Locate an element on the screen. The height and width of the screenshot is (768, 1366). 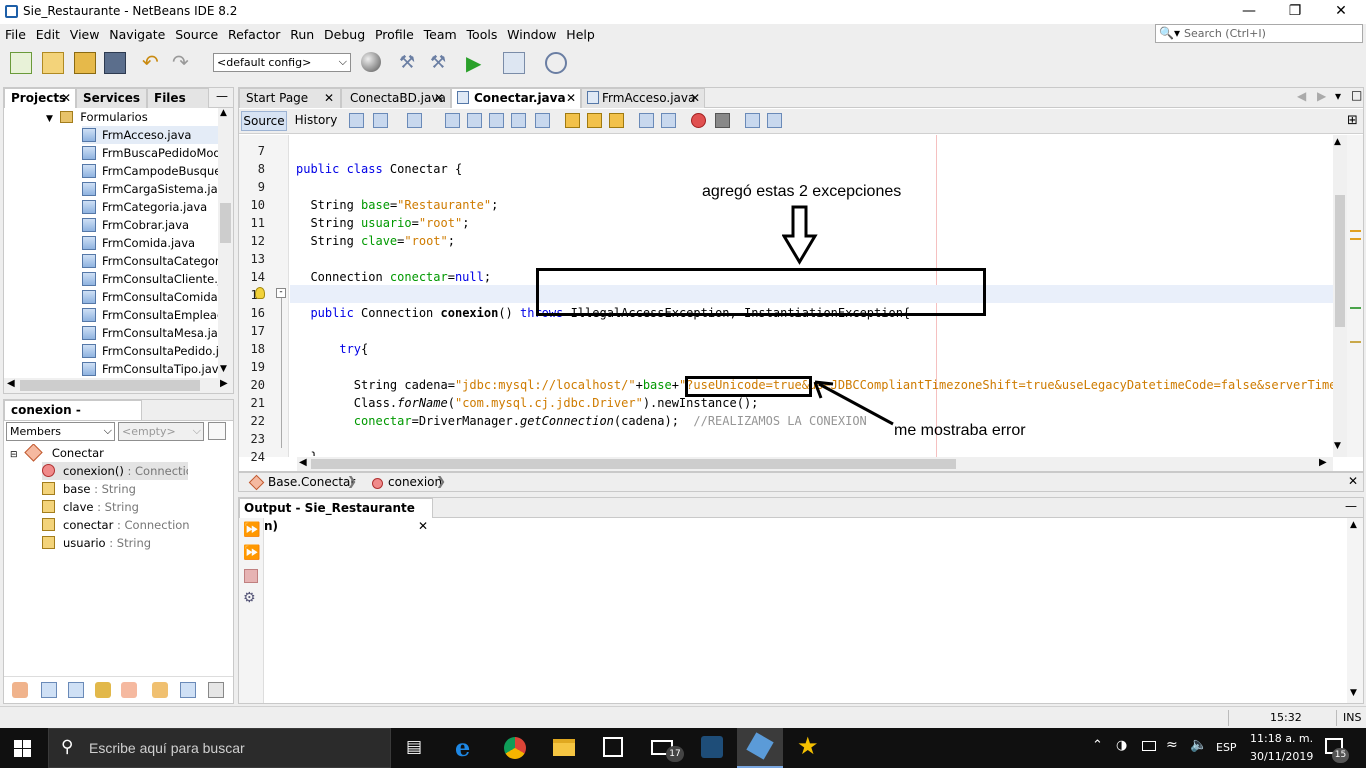
hint-bulb-icon is located at coordinates (260, 293).